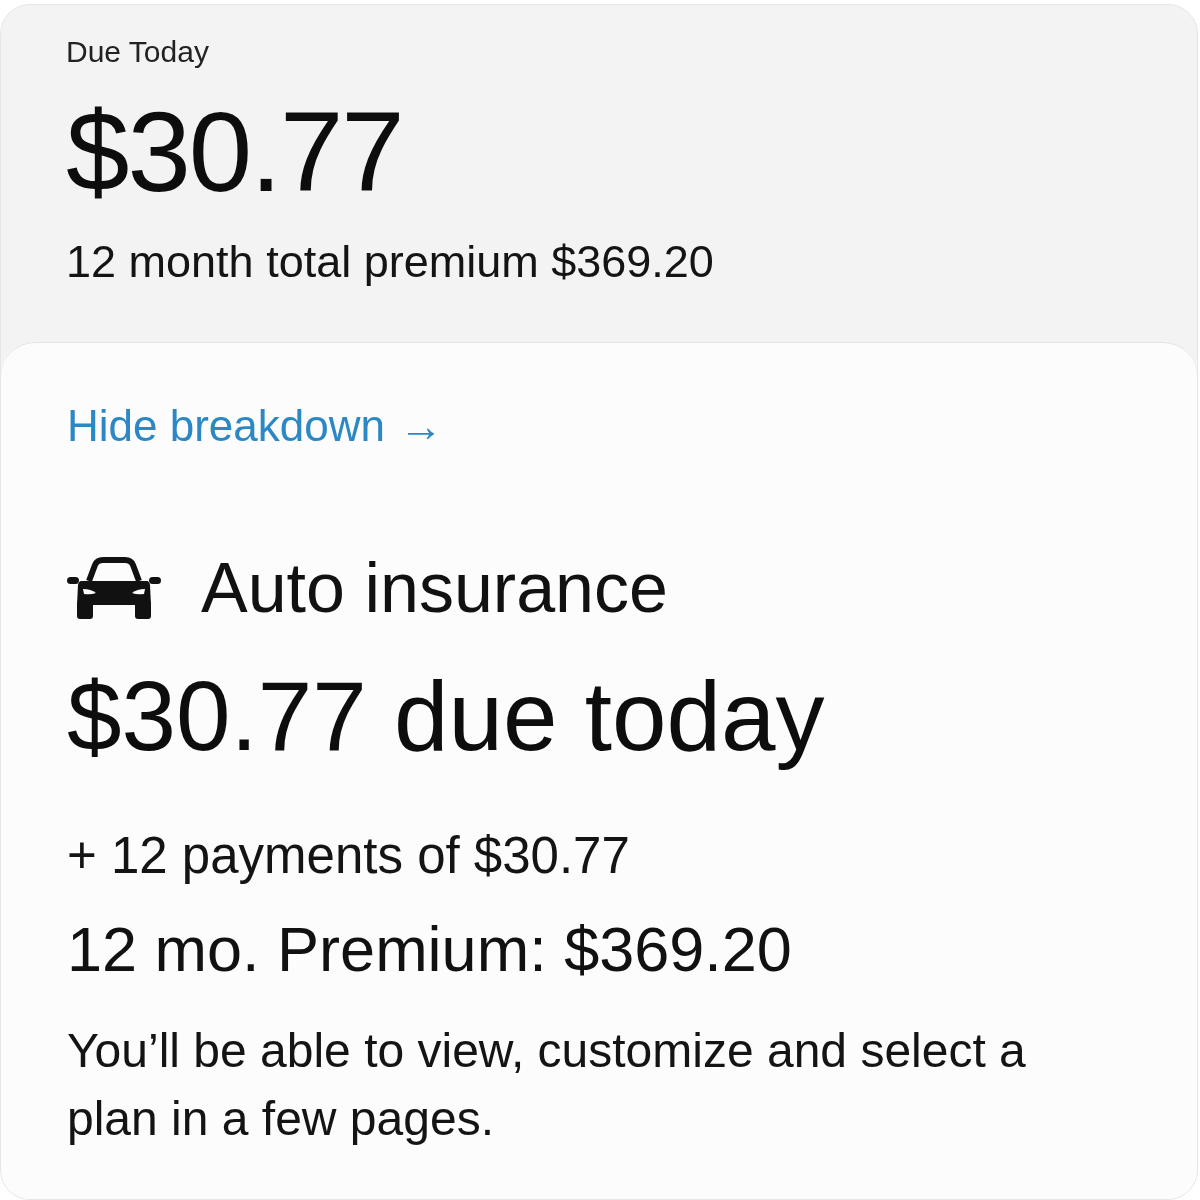 This screenshot has height=1200, width=1200. I want to click on due-today-heading: $30.77 due today, so click(446, 716).